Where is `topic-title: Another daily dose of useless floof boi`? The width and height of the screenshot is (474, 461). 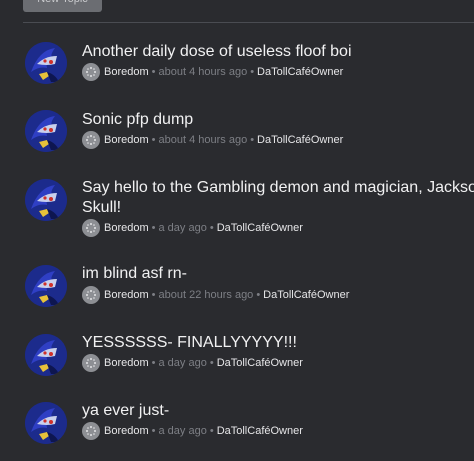 topic-title: Another daily dose of useless floof boi is located at coordinates (217, 52).